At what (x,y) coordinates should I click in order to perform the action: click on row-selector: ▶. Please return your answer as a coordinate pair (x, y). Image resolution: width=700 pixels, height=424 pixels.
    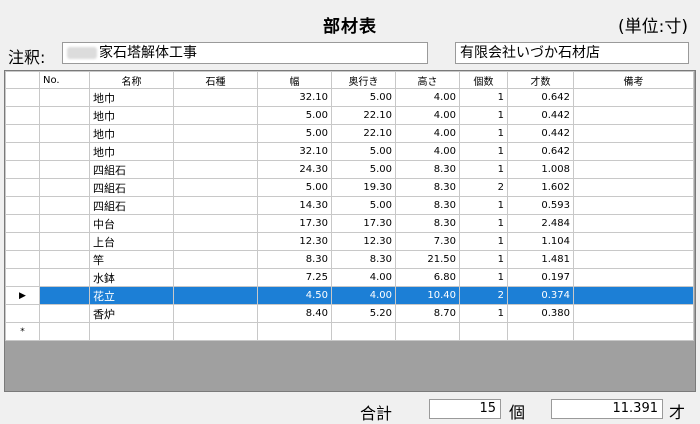
    Looking at the image, I should click on (22, 295).